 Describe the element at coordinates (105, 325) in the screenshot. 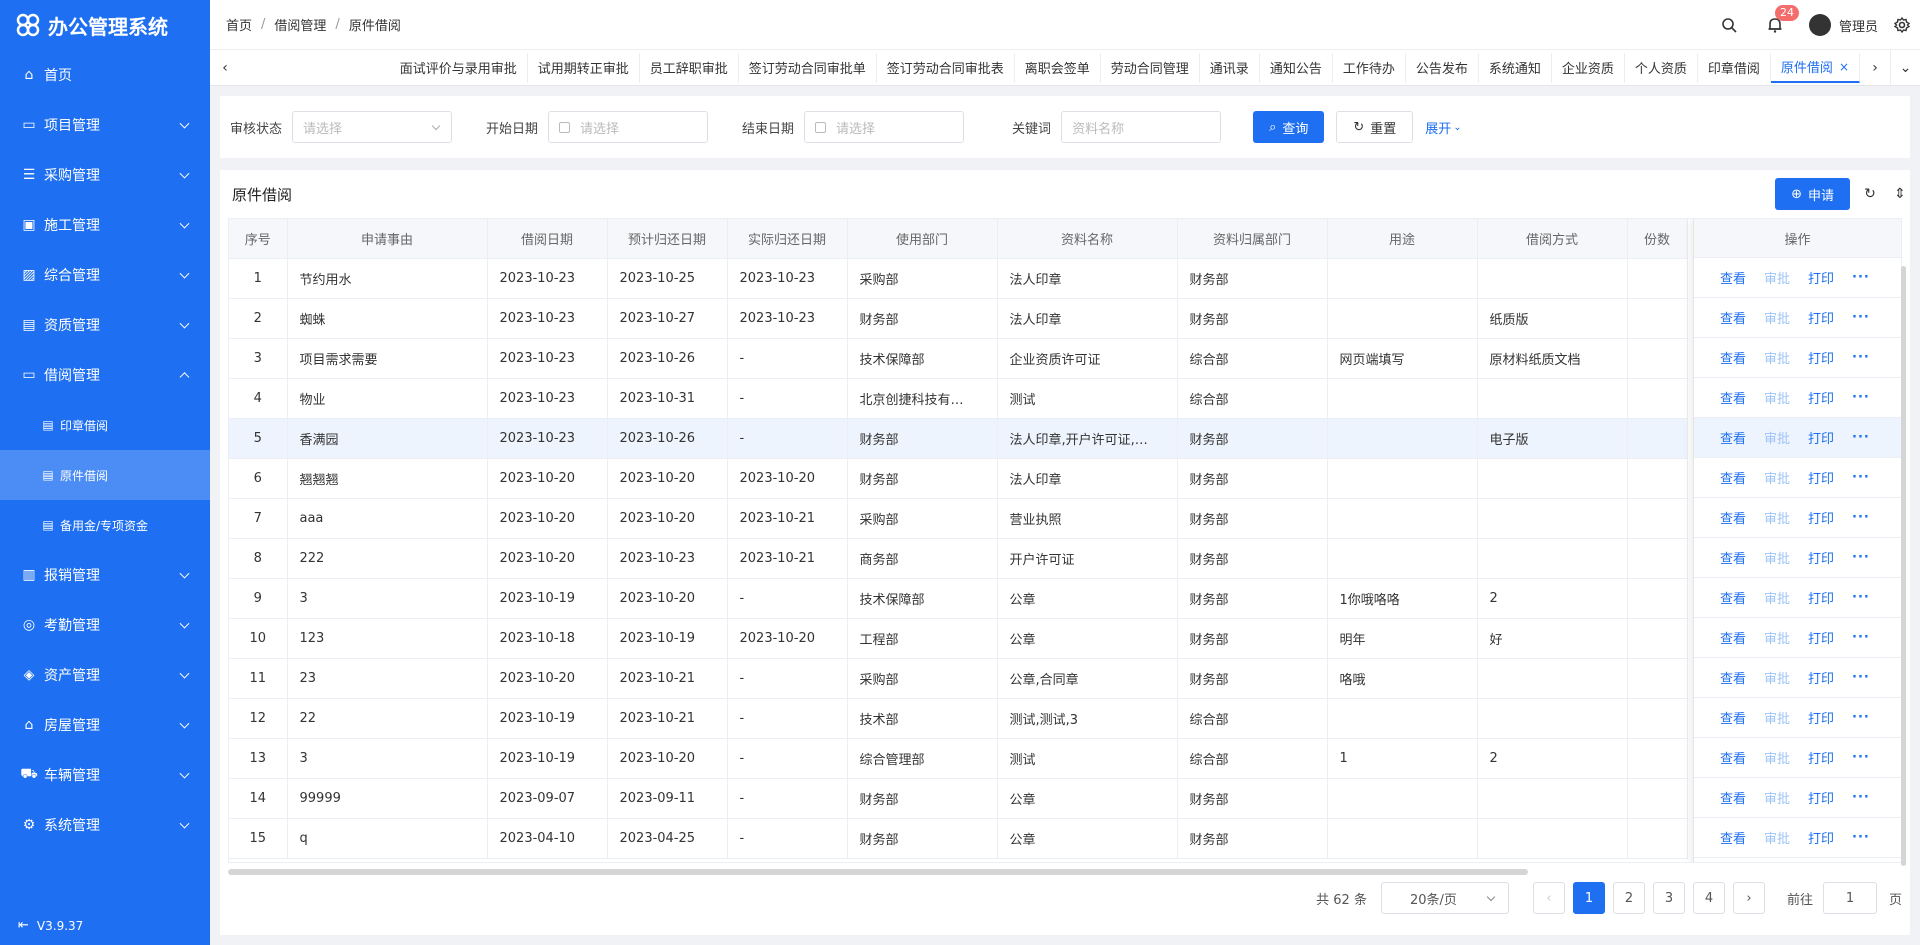

I see `sidebar-item: ▤ 资质管理` at that location.